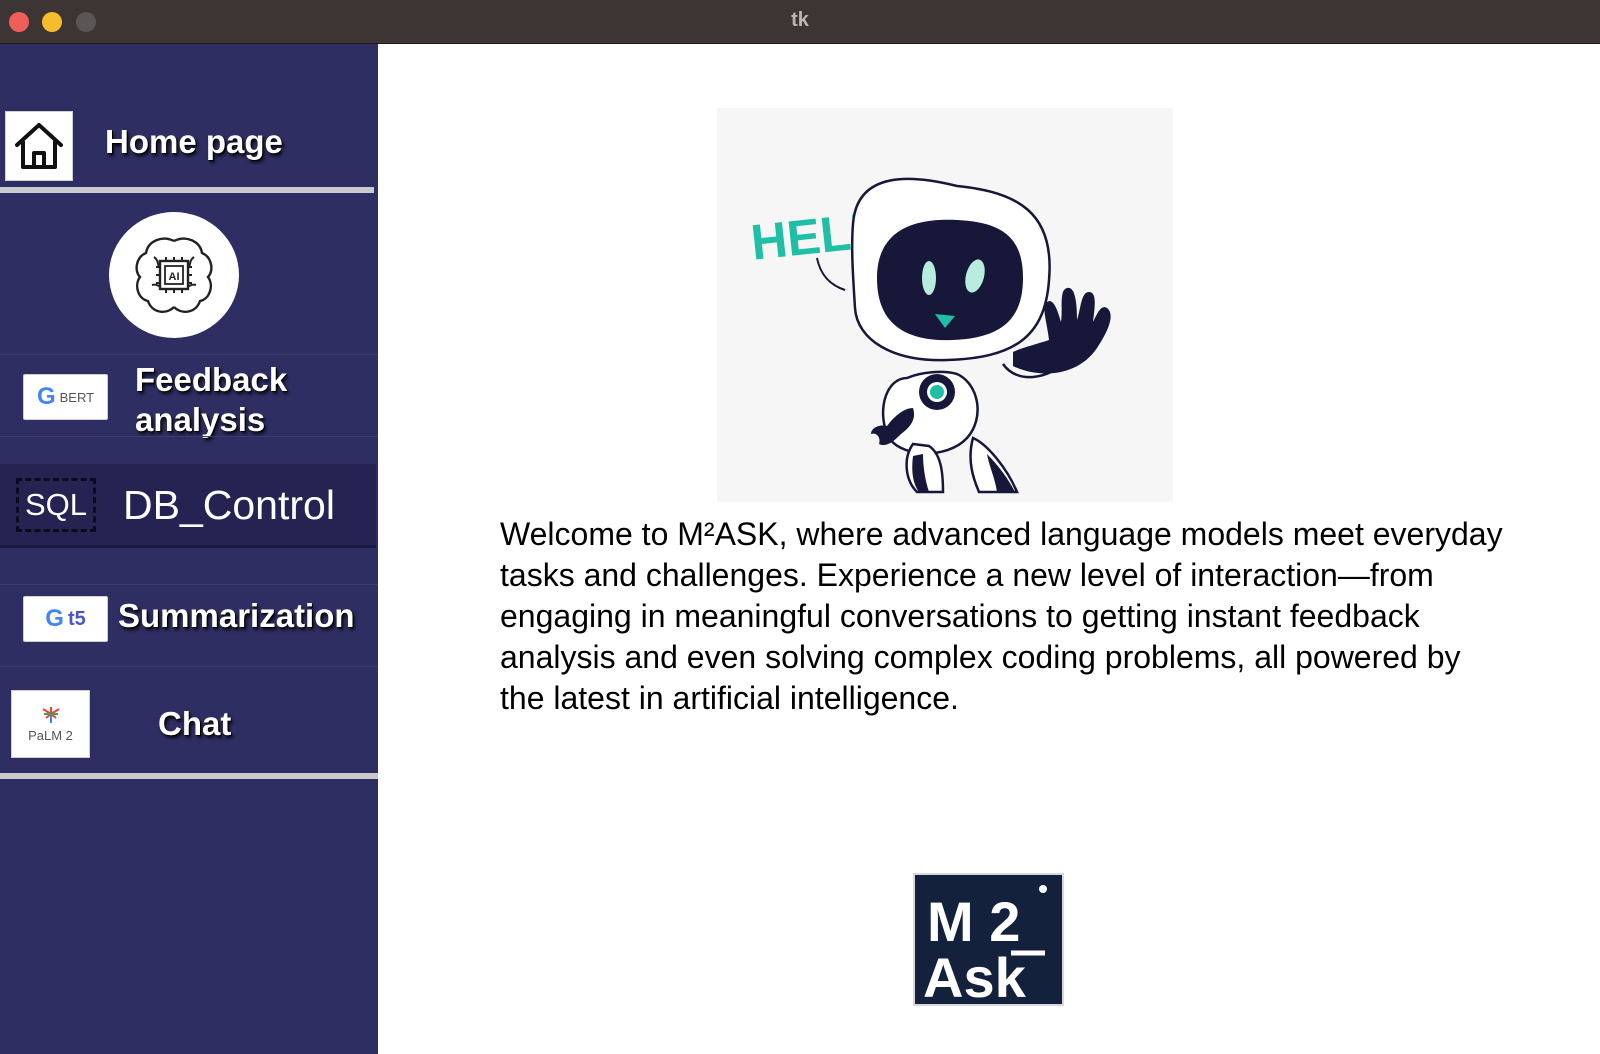 The image size is (1600, 1054). I want to click on sql-logo: SQL, so click(56, 505).